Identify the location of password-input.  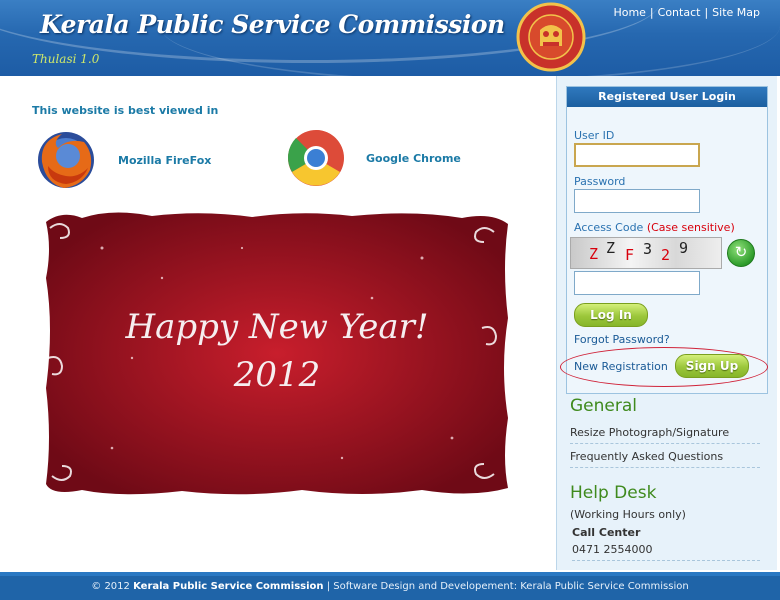
(637, 201).